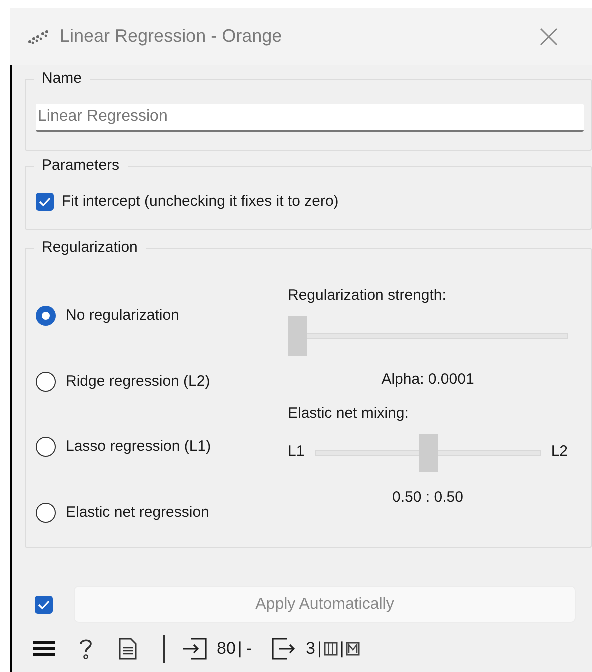 Image resolution: width=592 pixels, height=672 pixels. Describe the element at coordinates (128, 649) in the screenshot. I see `document-icon` at that location.